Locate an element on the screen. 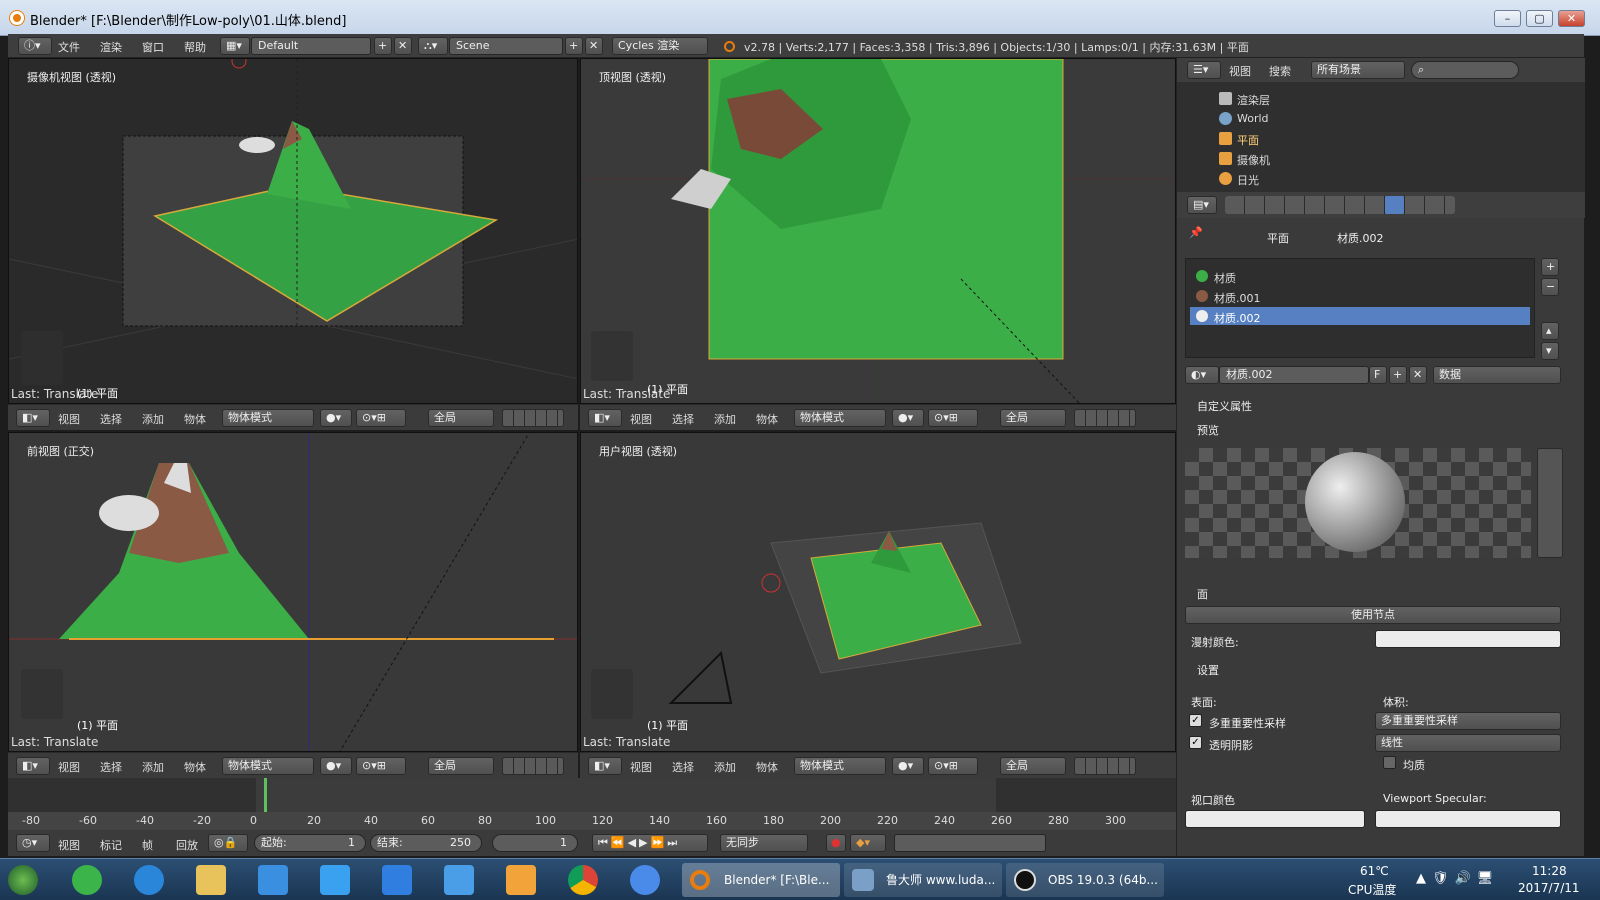 The width and height of the screenshot is (1600, 900). scene-type-button: ⛬▾ is located at coordinates (433, 46).